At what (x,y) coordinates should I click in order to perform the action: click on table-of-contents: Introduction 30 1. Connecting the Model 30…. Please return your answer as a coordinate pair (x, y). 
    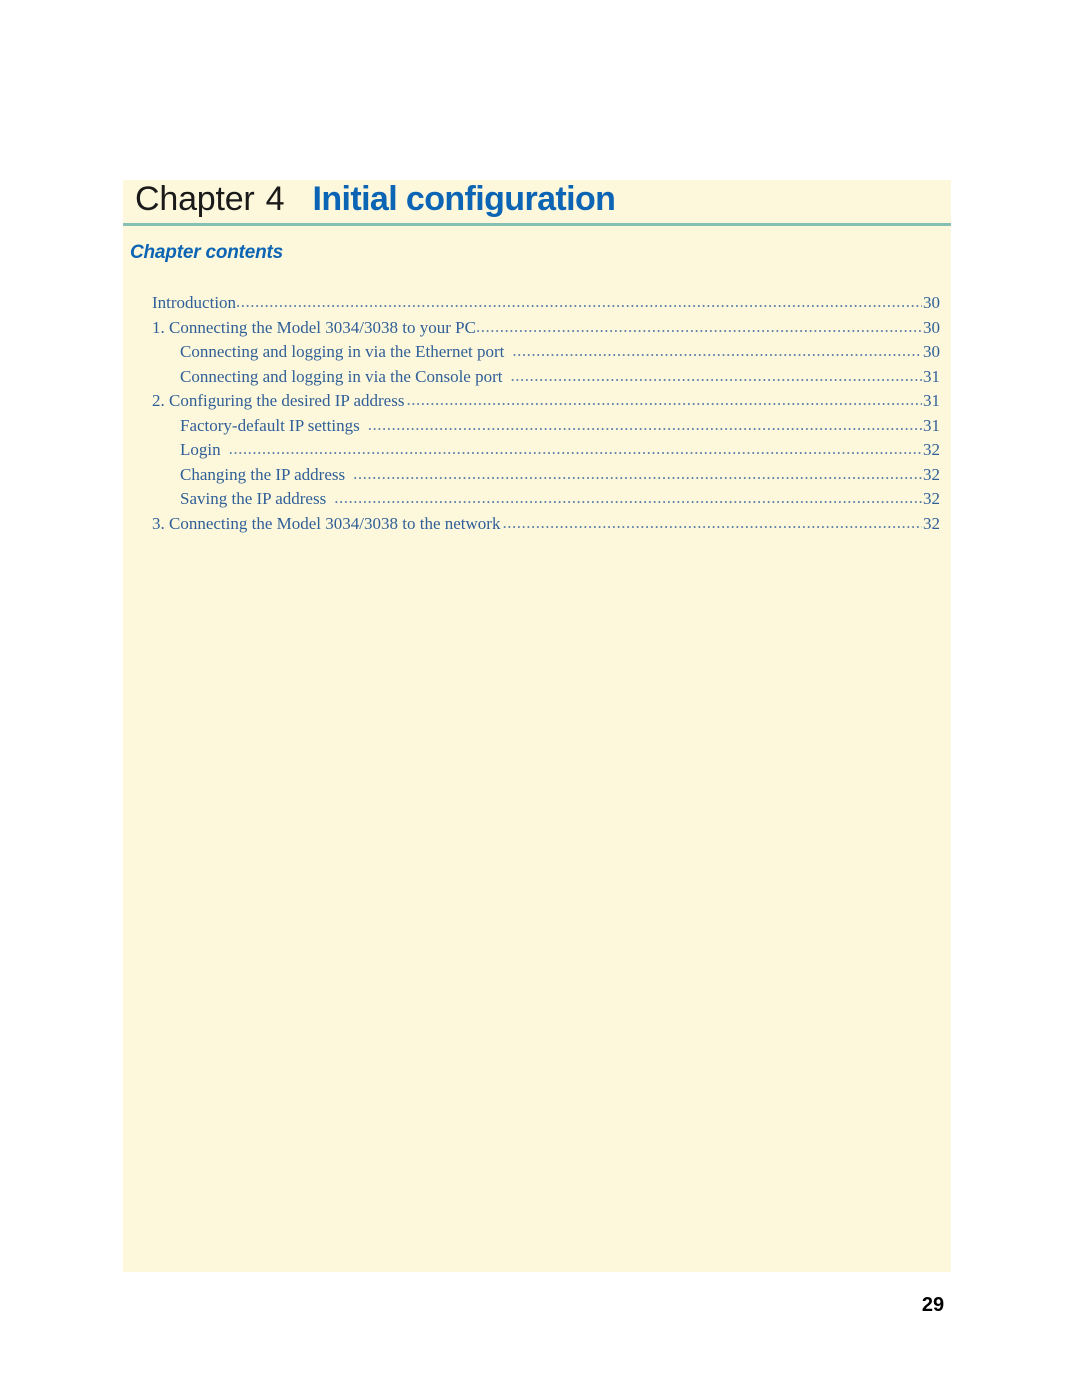
    Looking at the image, I should click on (537, 415).